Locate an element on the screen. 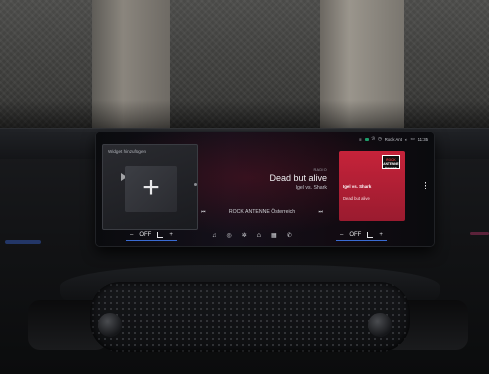 This screenshot has width=489, height=374. temp-decrease-left-button: – is located at coordinates (131, 235).